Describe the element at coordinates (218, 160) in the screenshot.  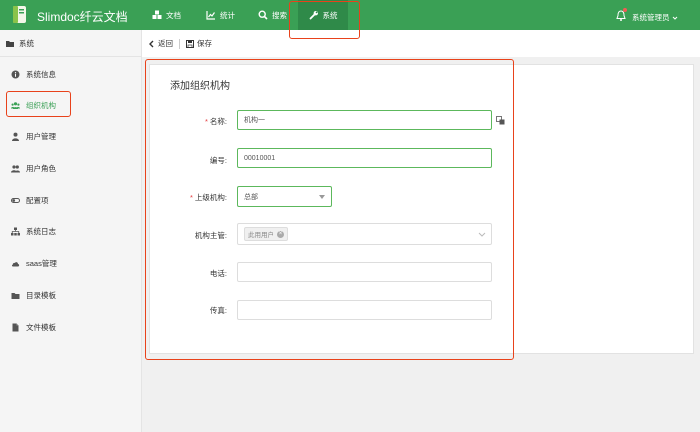
I see `code-label: 编号:` at that location.